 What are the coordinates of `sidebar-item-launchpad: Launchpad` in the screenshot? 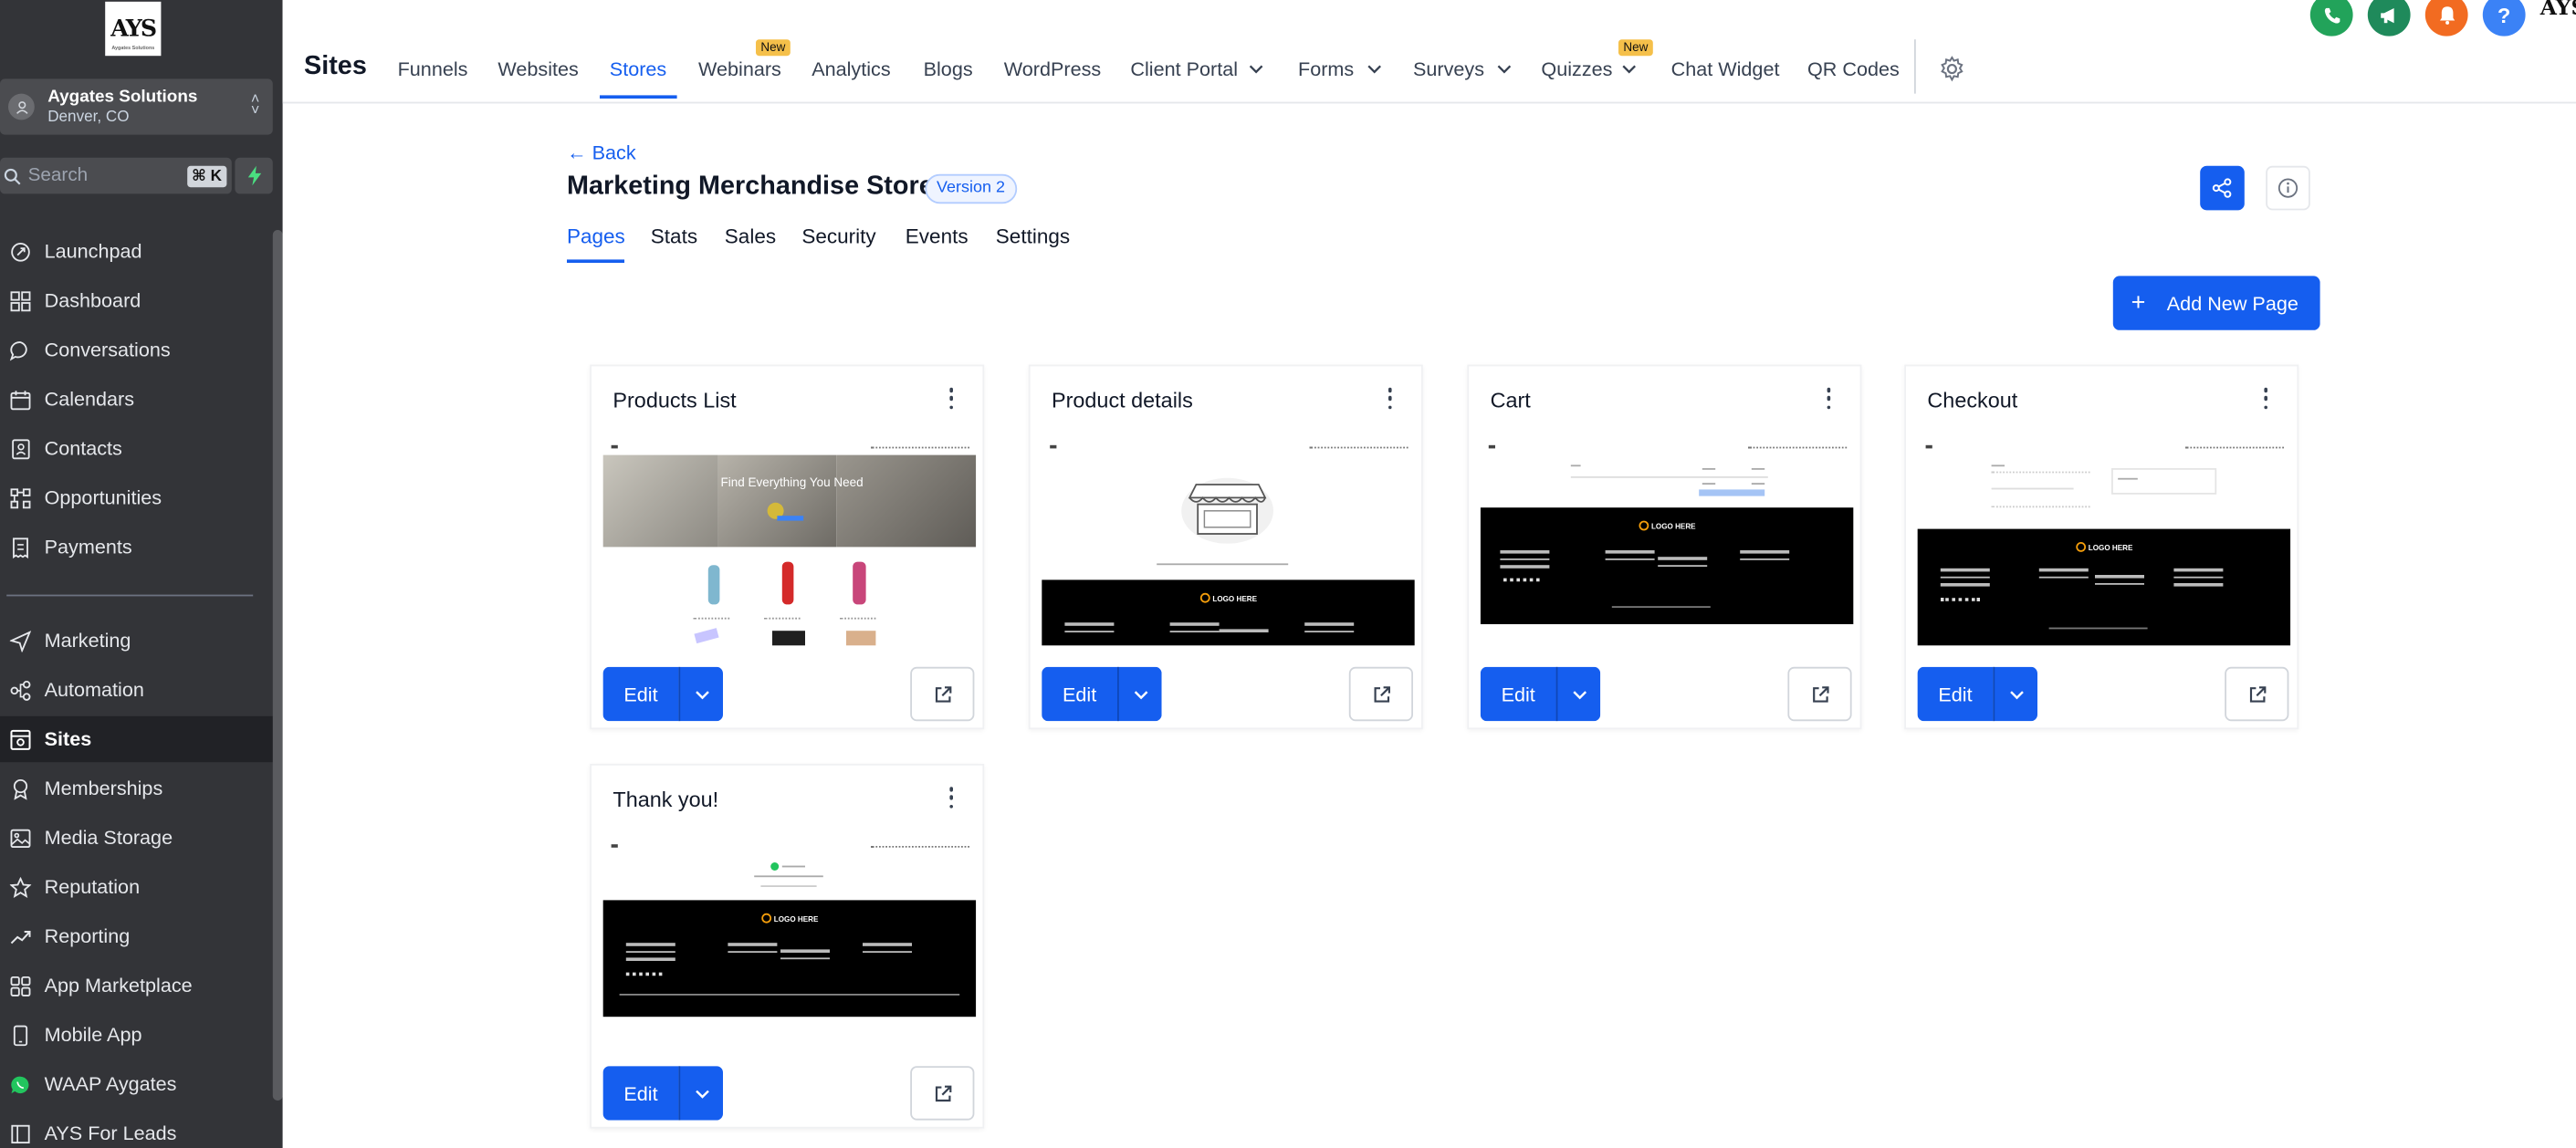 It's located at (138, 251).